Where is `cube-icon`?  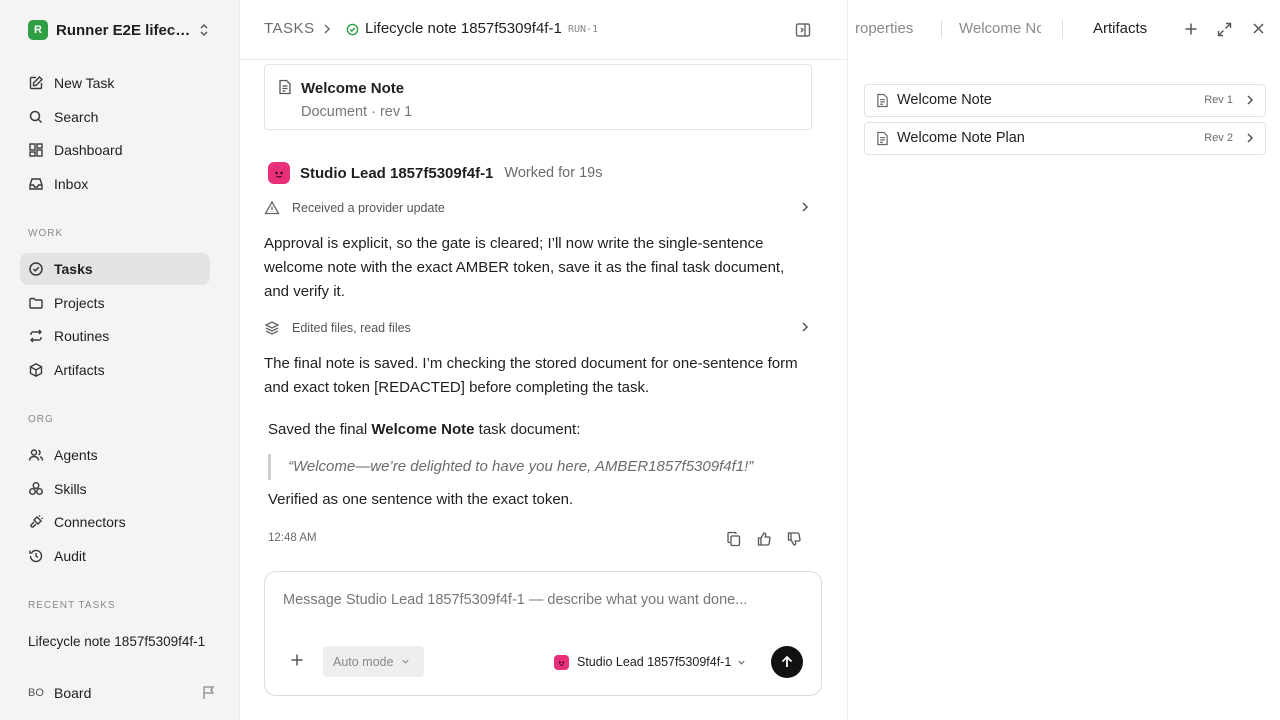 cube-icon is located at coordinates (36, 370).